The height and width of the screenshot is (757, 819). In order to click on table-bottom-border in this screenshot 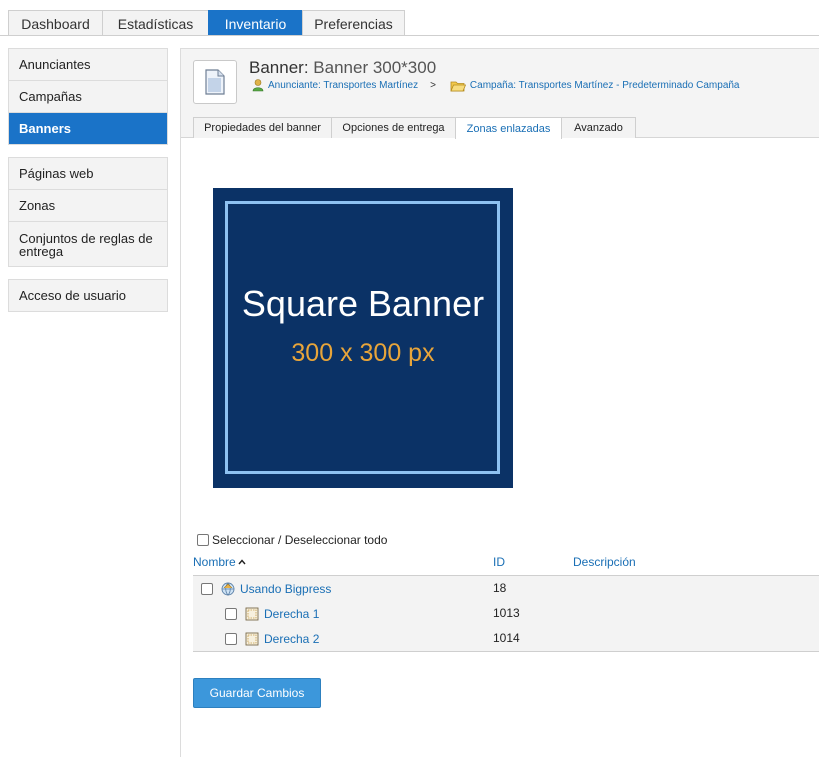, I will do `click(506, 651)`.